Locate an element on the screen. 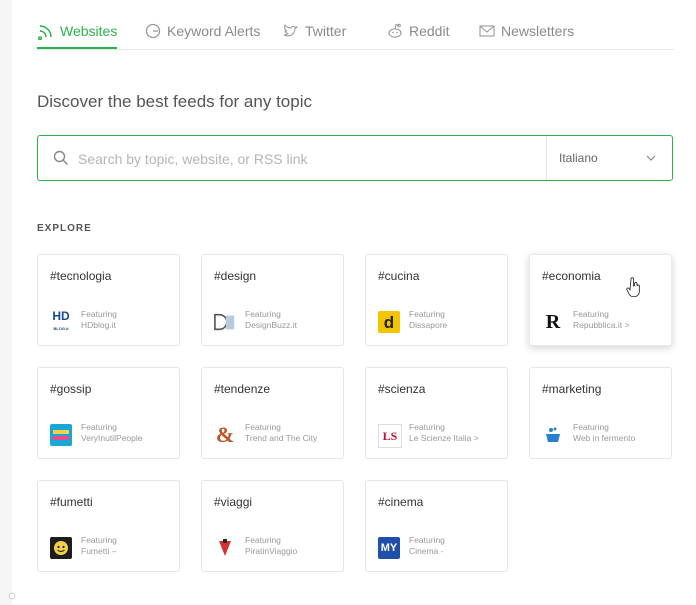  hdblog-logo: HD BLOG.it is located at coordinates (61, 319).